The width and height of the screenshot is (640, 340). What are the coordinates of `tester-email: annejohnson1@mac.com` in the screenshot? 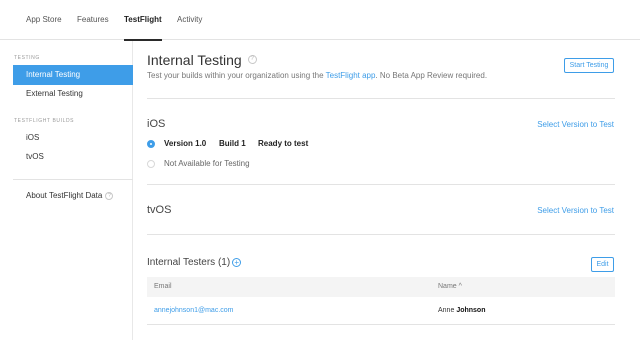 It's located at (194, 311).